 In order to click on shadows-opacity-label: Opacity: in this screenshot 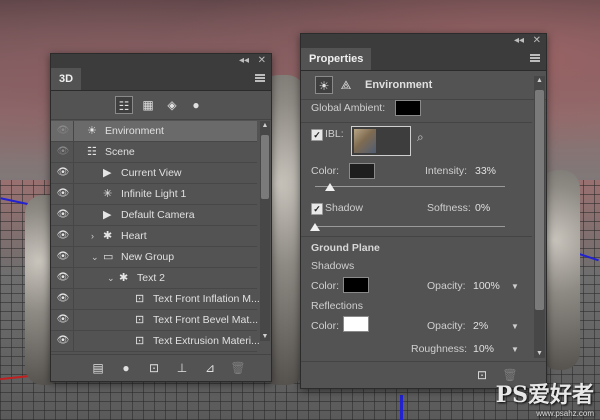, I will do `click(446, 286)`.